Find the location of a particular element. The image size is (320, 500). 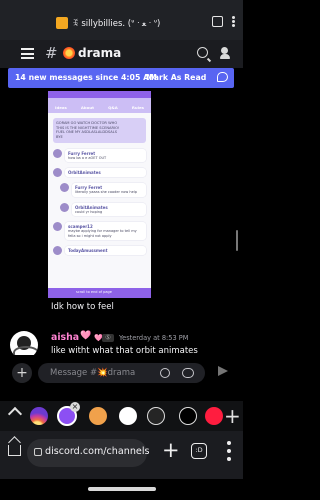

scrollbar-thumb is located at coordinates (237, 240).